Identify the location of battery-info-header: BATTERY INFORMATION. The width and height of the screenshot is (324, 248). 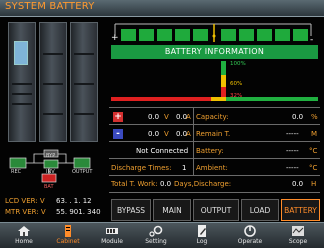
(214, 52).